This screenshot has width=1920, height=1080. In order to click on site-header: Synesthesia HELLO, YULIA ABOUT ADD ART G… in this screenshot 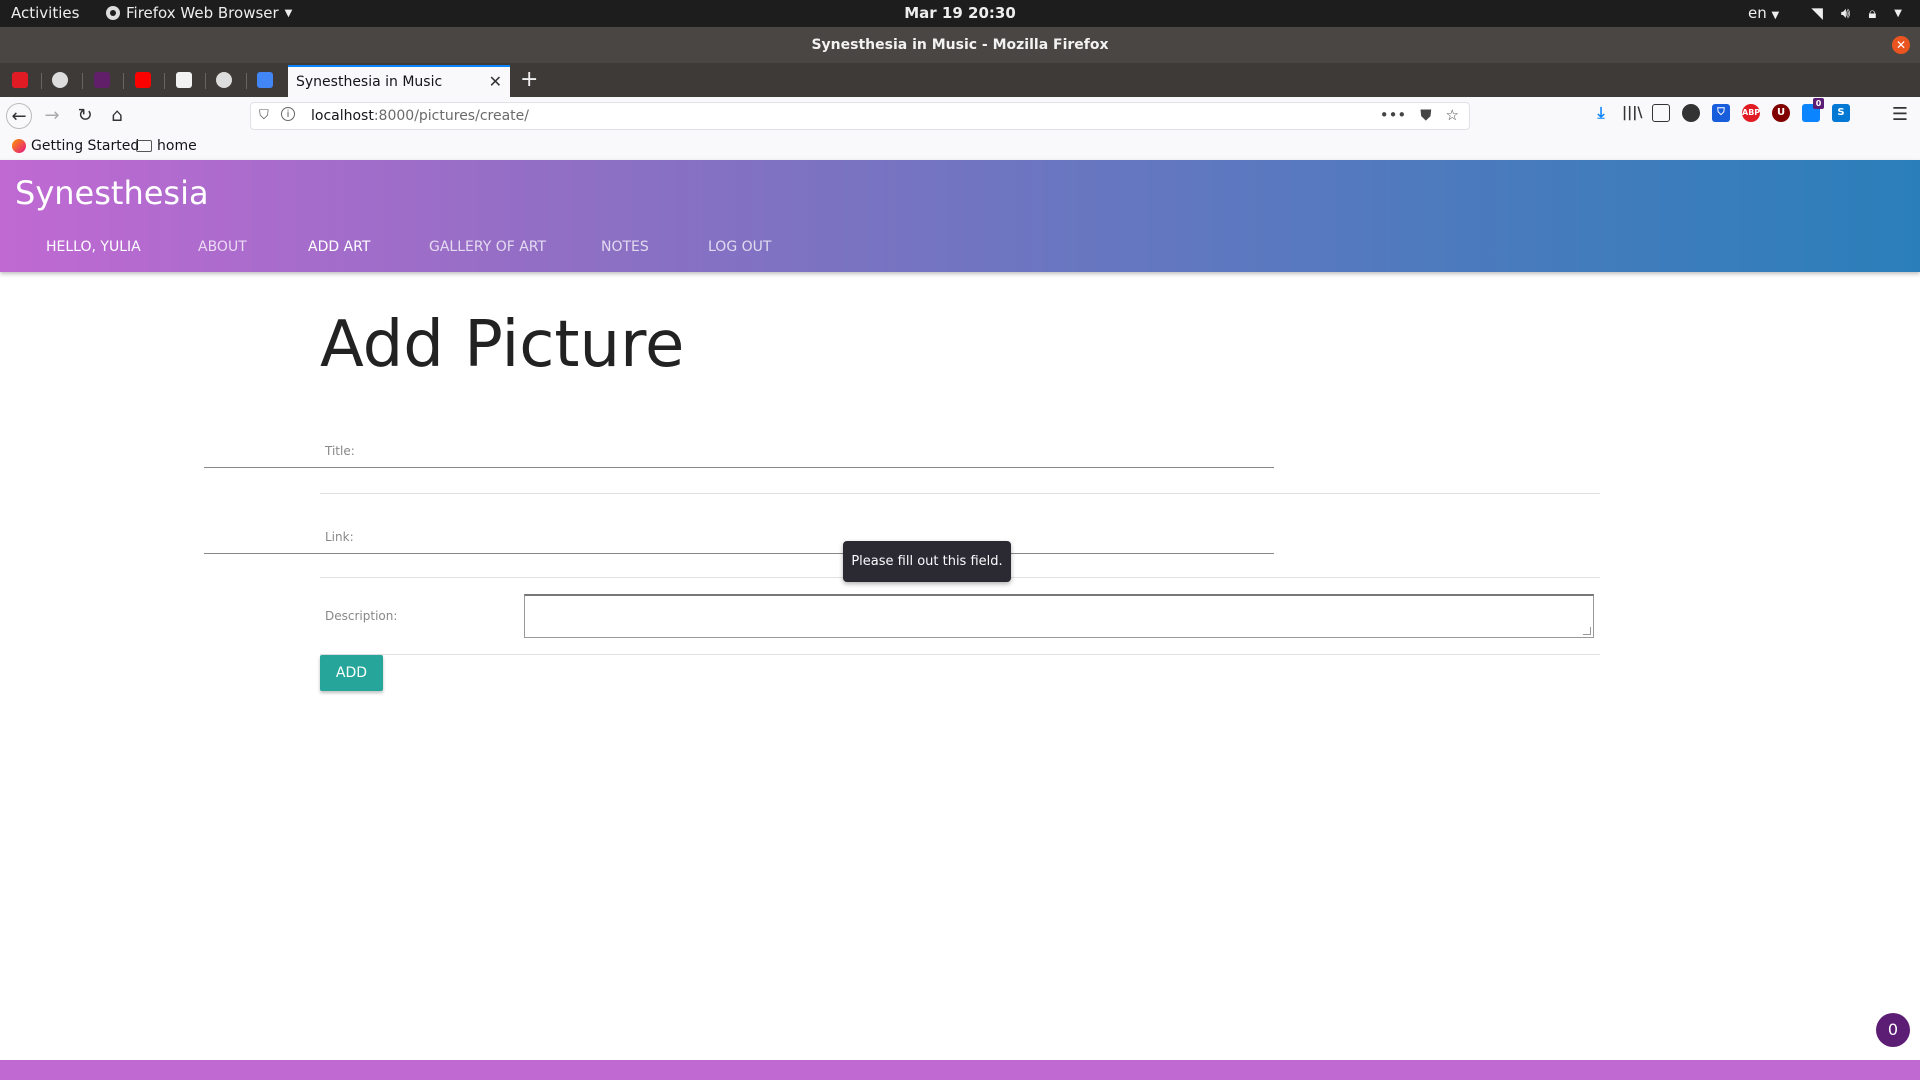, I will do `click(960, 216)`.